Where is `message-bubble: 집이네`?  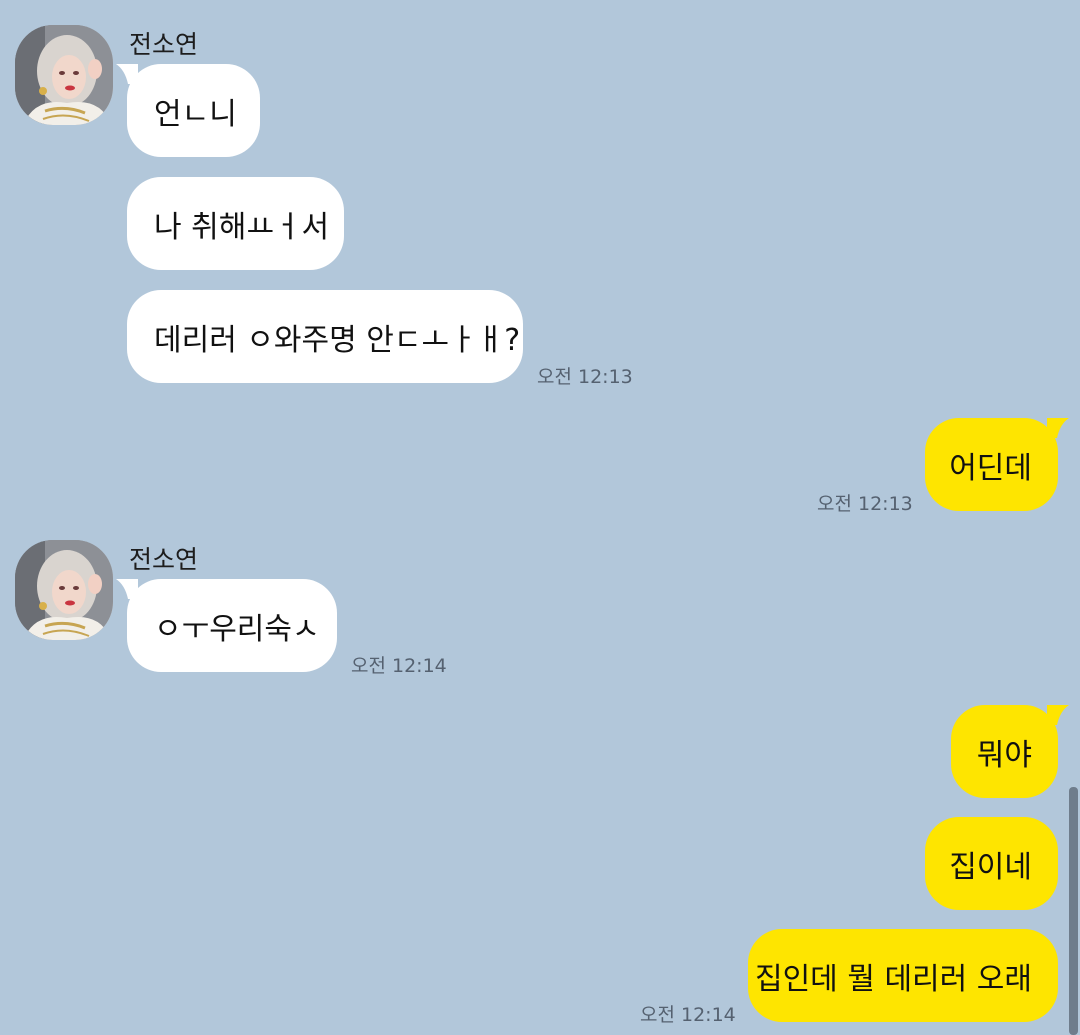
message-bubble: 집이네 is located at coordinates (991, 863).